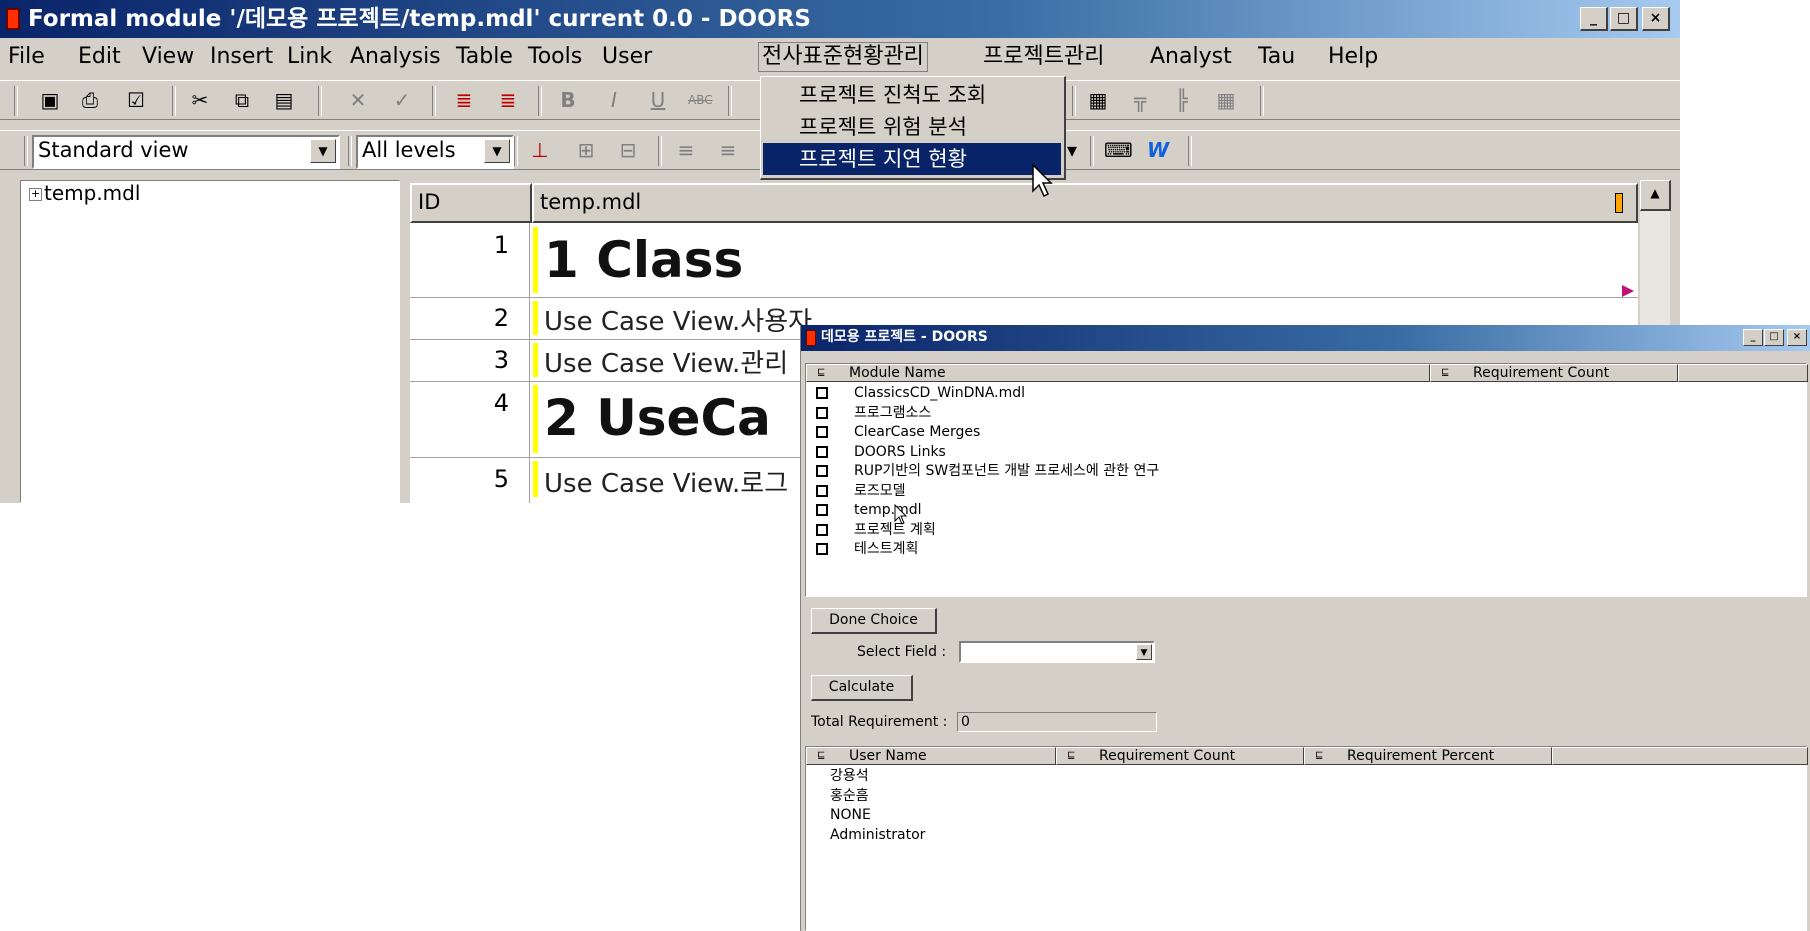  I want to click on menu-view: View, so click(168, 57).